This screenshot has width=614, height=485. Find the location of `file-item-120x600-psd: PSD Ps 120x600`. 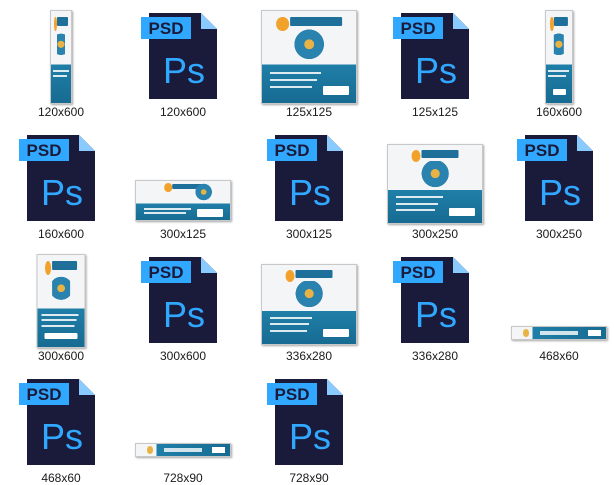

file-item-120x600-psd: PSD Ps 120x600 is located at coordinates (183, 59).